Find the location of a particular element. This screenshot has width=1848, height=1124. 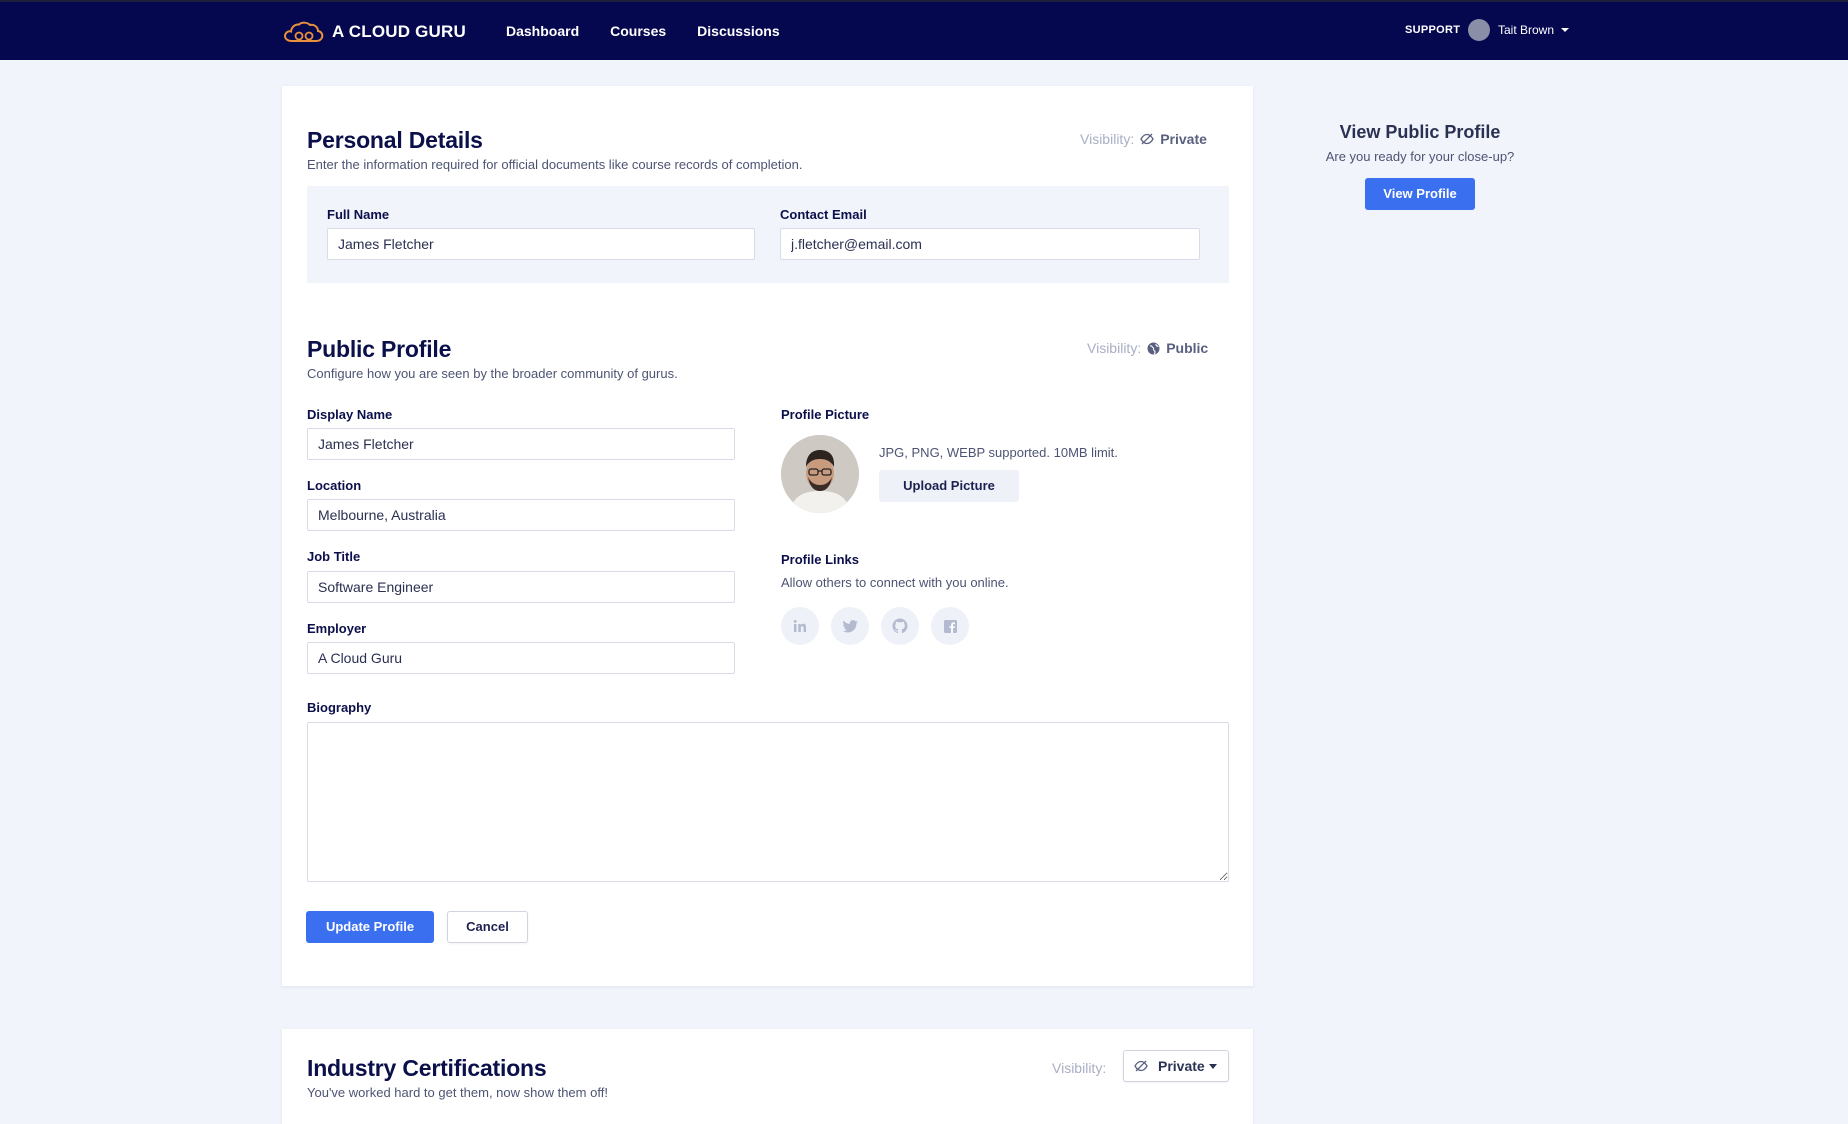

view-profile-button: View Profile is located at coordinates (1420, 194).